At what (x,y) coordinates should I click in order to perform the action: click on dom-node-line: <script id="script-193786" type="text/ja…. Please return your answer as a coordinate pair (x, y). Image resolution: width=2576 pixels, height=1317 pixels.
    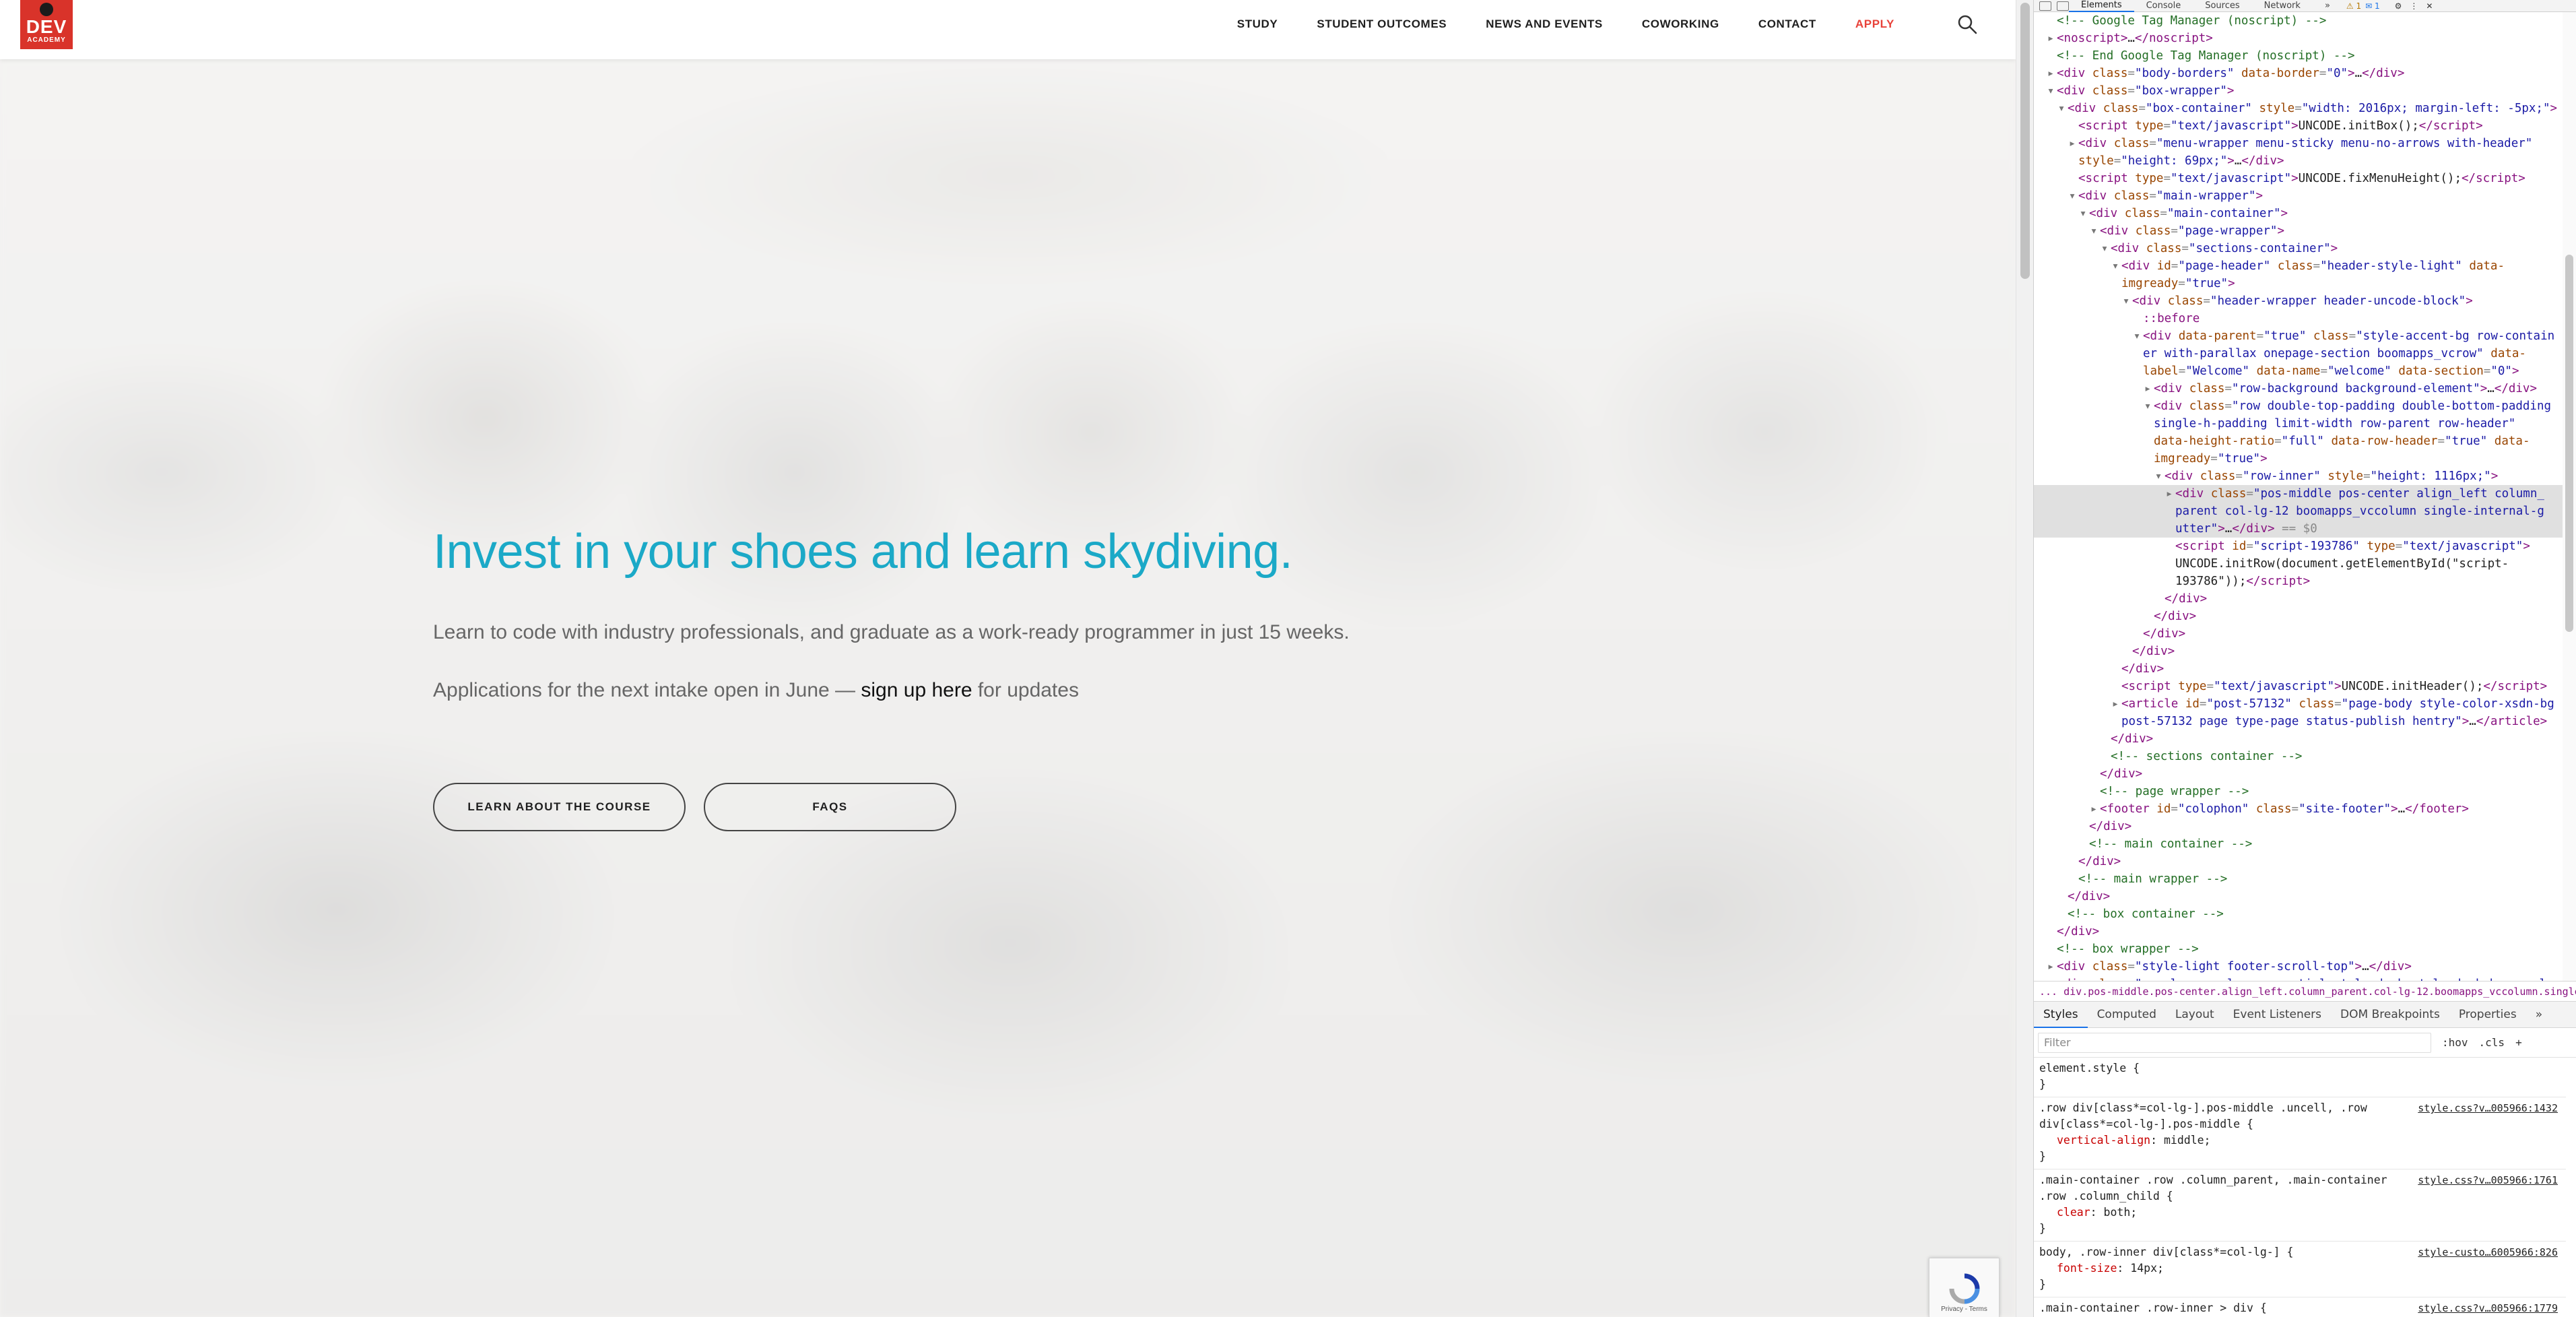
    Looking at the image, I should click on (2298, 546).